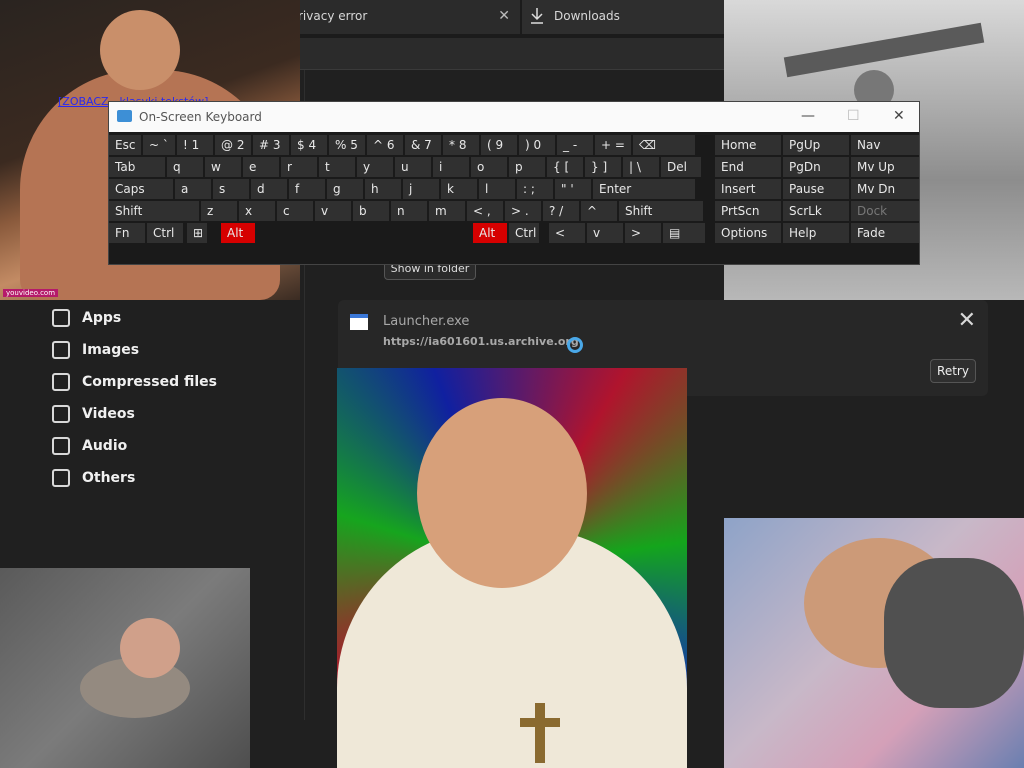  I want to click on key-q: q, so click(185, 167).